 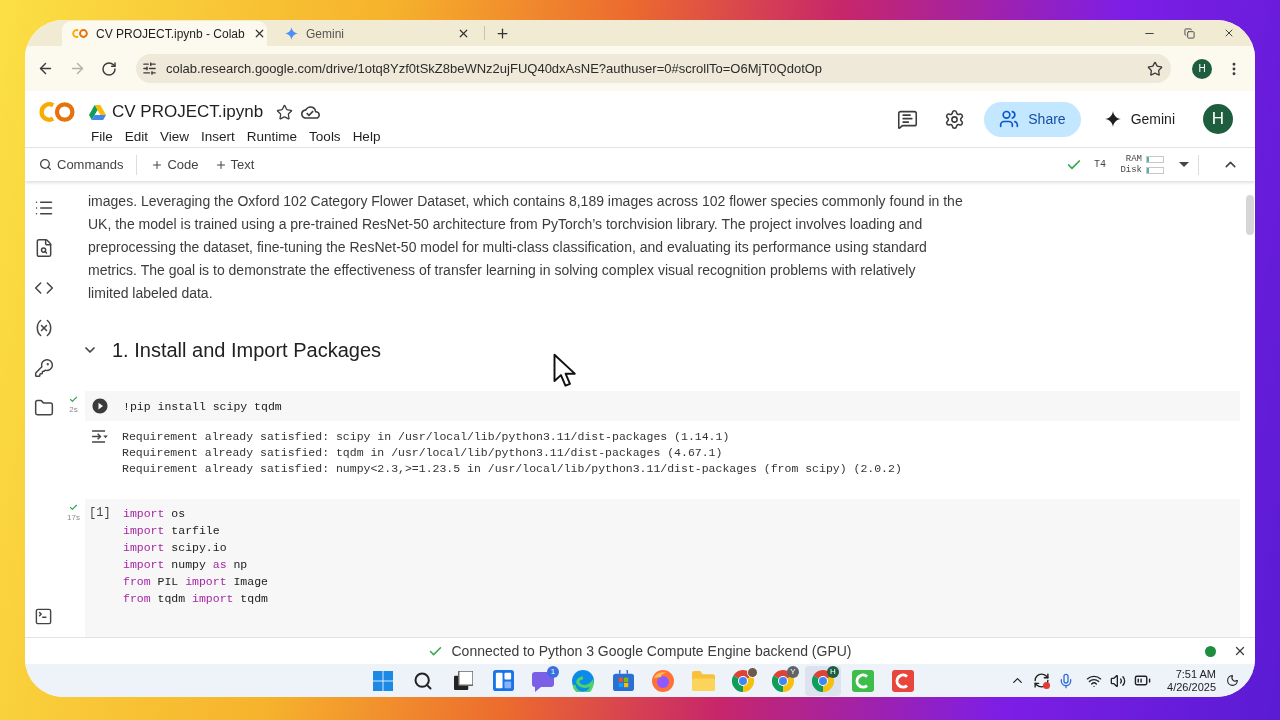 What do you see at coordinates (1191, 680) in the screenshot?
I see `clock: 7:51 AM 4/26/2025` at bounding box center [1191, 680].